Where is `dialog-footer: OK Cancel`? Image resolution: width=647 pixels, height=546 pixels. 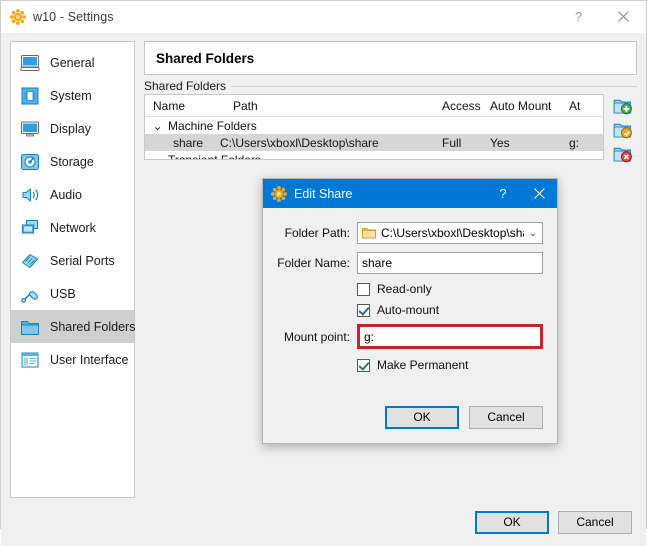
dialog-footer: OK Cancel is located at coordinates (410, 417).